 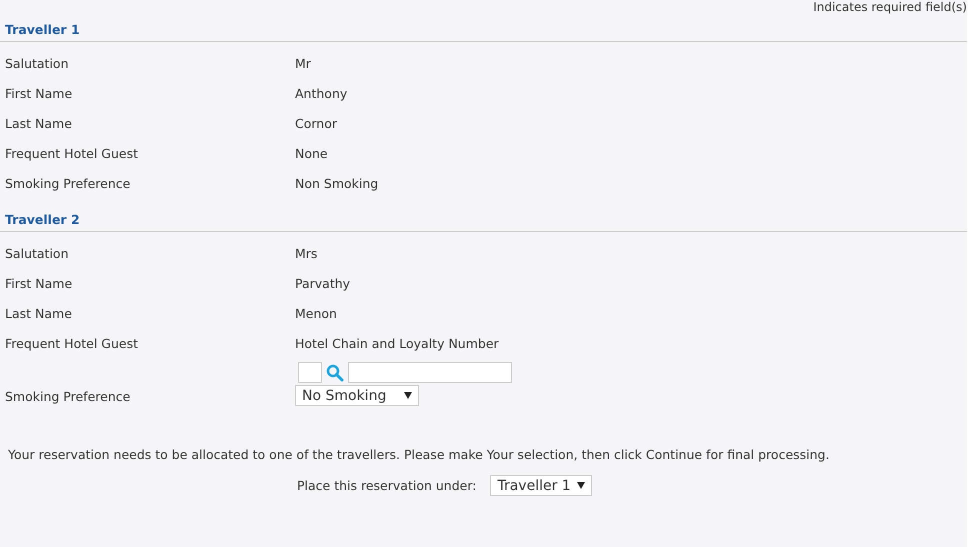 What do you see at coordinates (303, 64) in the screenshot?
I see `field-value: Mr` at bounding box center [303, 64].